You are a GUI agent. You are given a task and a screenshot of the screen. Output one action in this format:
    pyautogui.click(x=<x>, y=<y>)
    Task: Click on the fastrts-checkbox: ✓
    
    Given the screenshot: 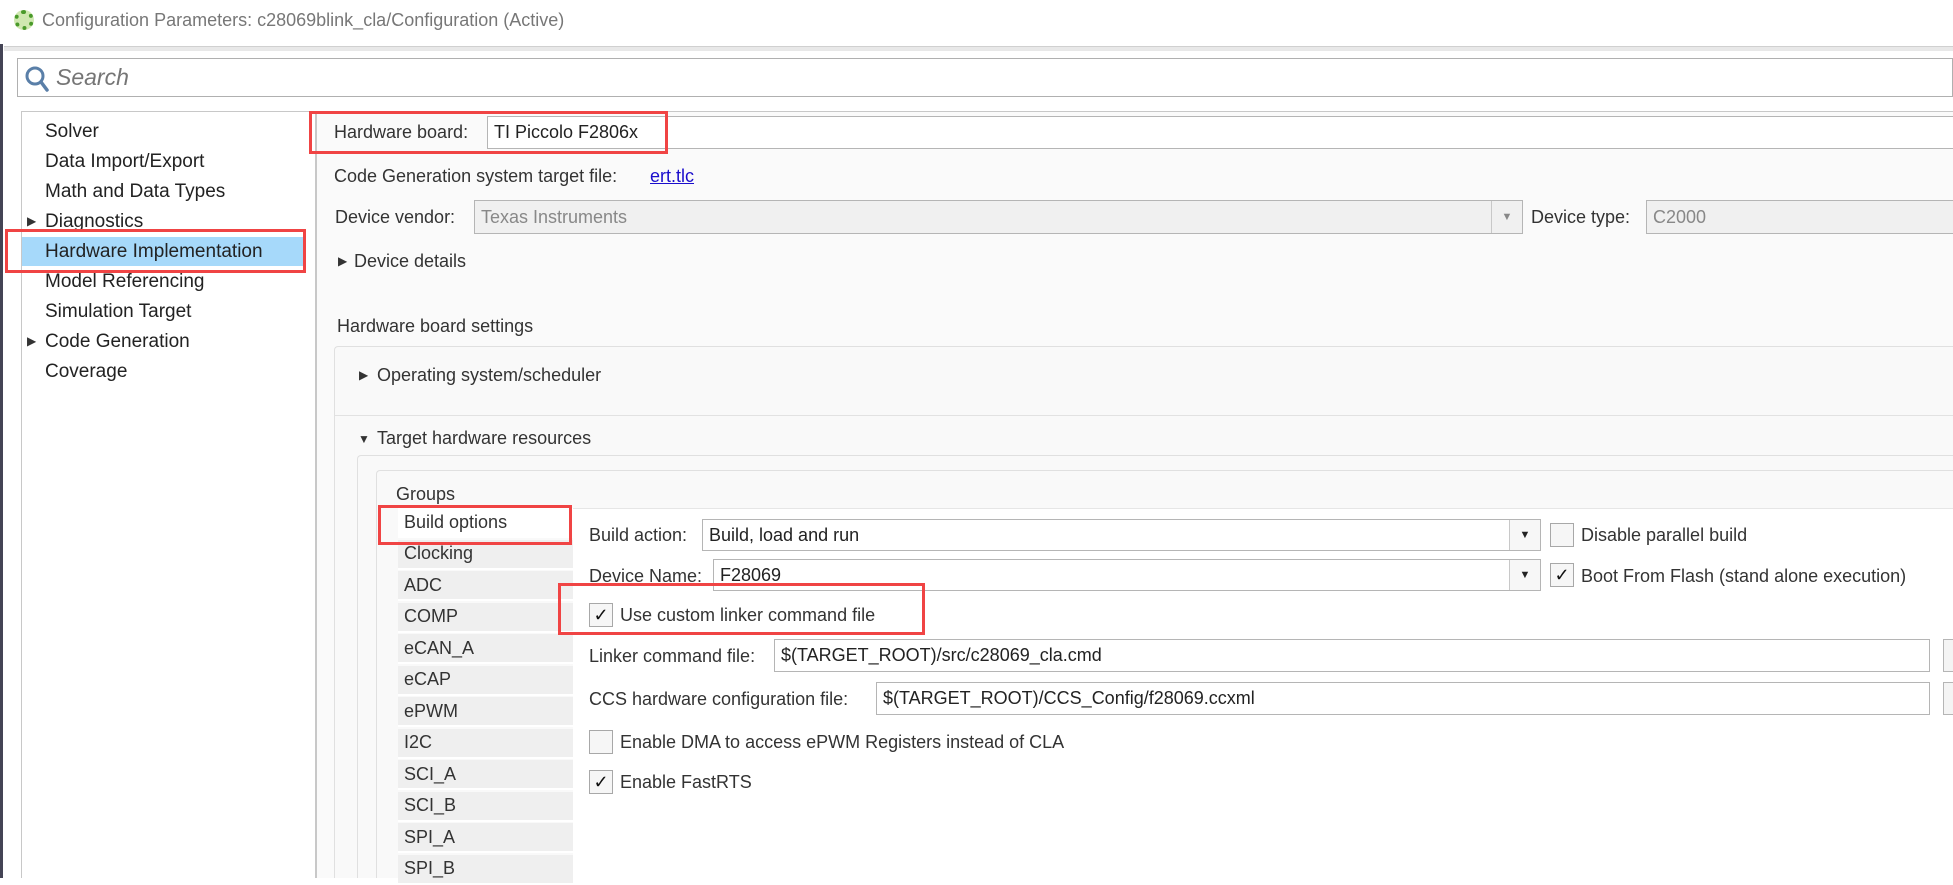 What is the action you would take?
    pyautogui.click(x=601, y=782)
    